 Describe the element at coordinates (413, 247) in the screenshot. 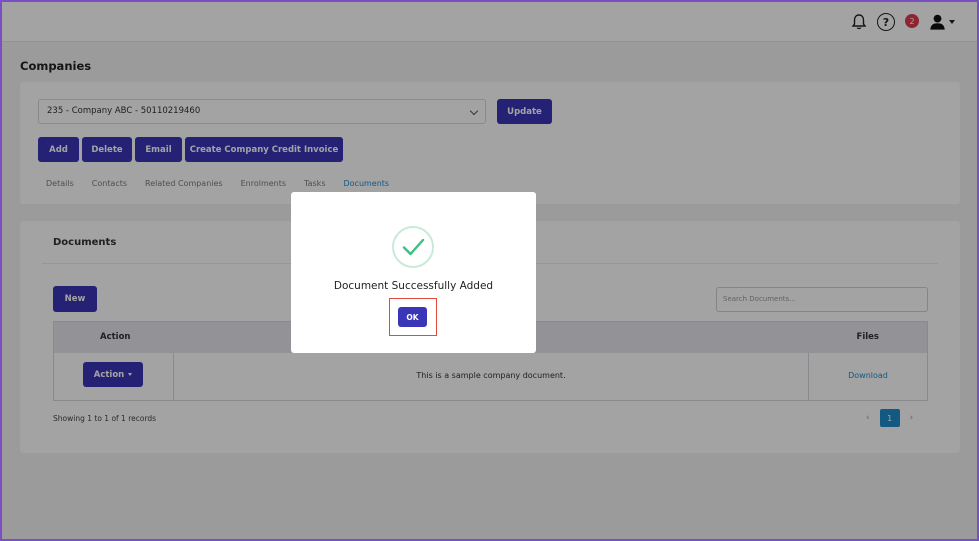

I see `success-check-icon` at that location.